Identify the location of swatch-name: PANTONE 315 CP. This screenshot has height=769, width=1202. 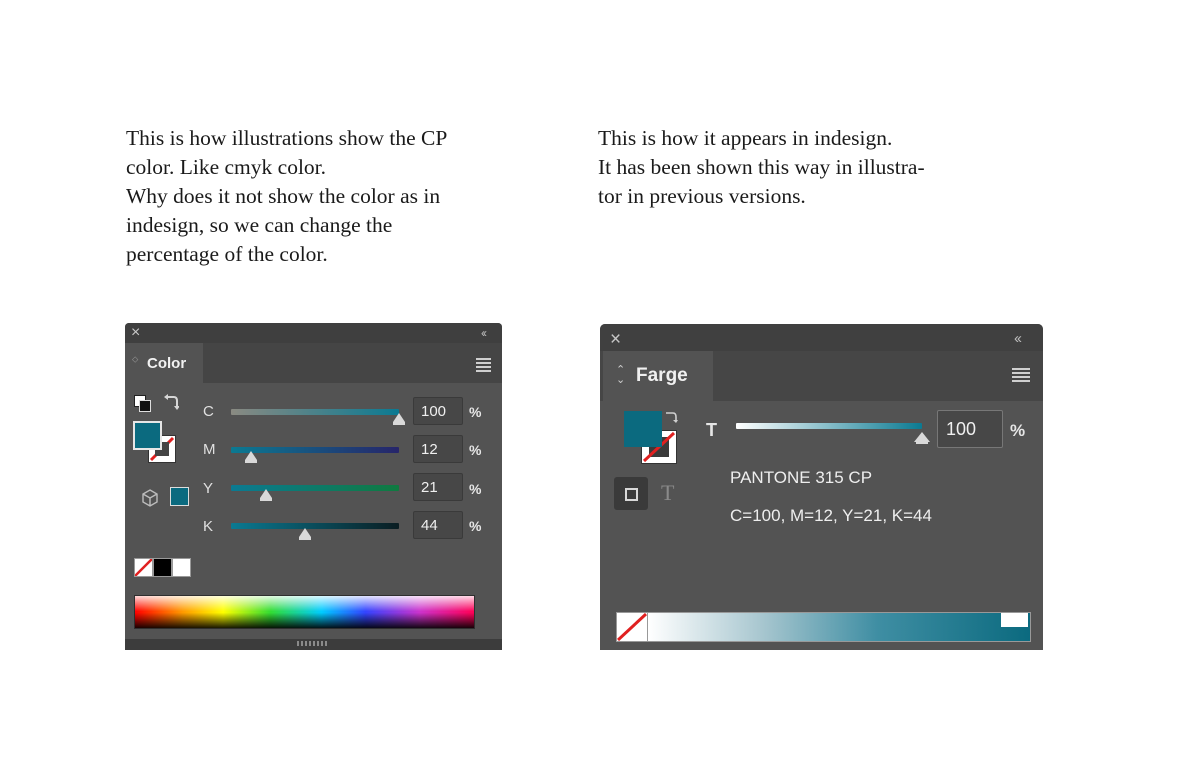
(801, 477).